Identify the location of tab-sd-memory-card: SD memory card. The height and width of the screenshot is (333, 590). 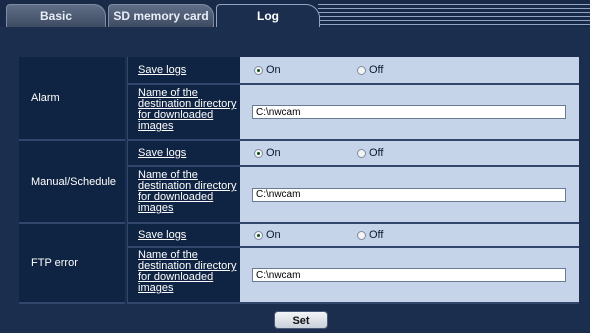
(161, 15).